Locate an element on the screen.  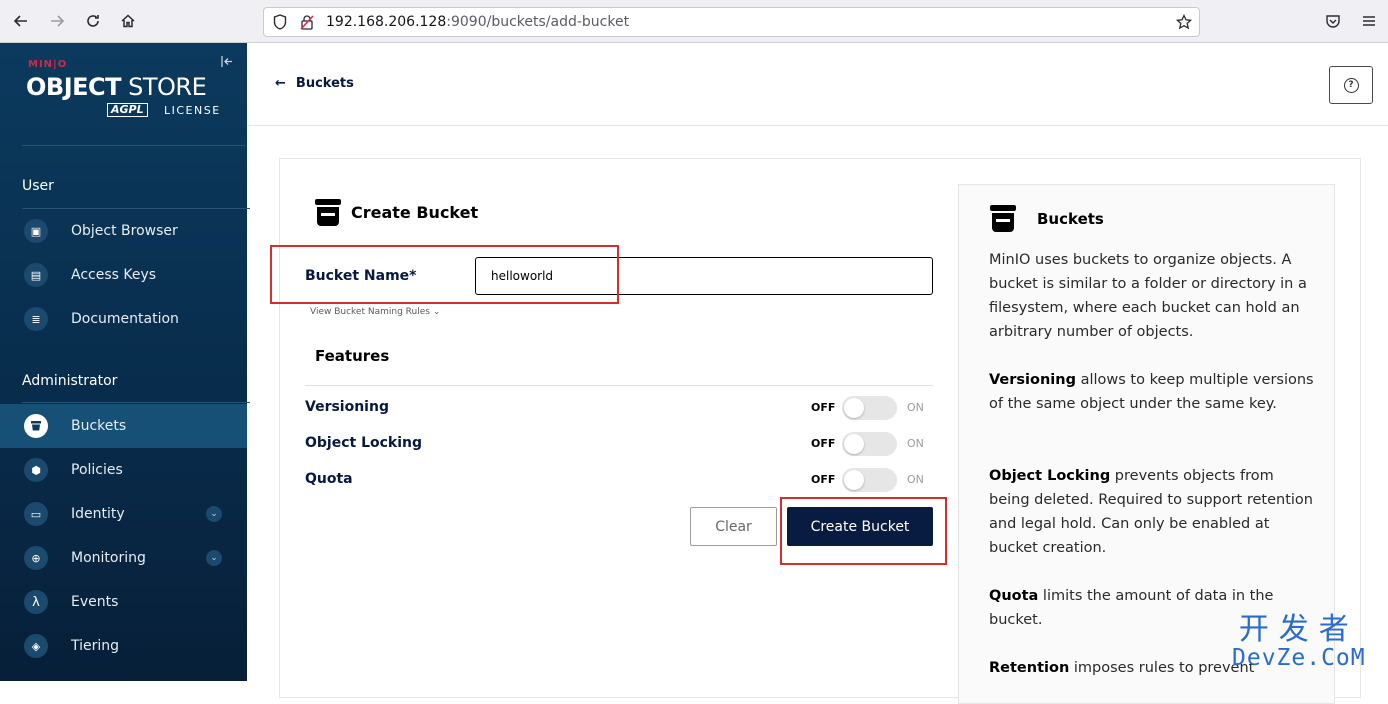
sidebar-item-label: Documentation is located at coordinates (125, 319).